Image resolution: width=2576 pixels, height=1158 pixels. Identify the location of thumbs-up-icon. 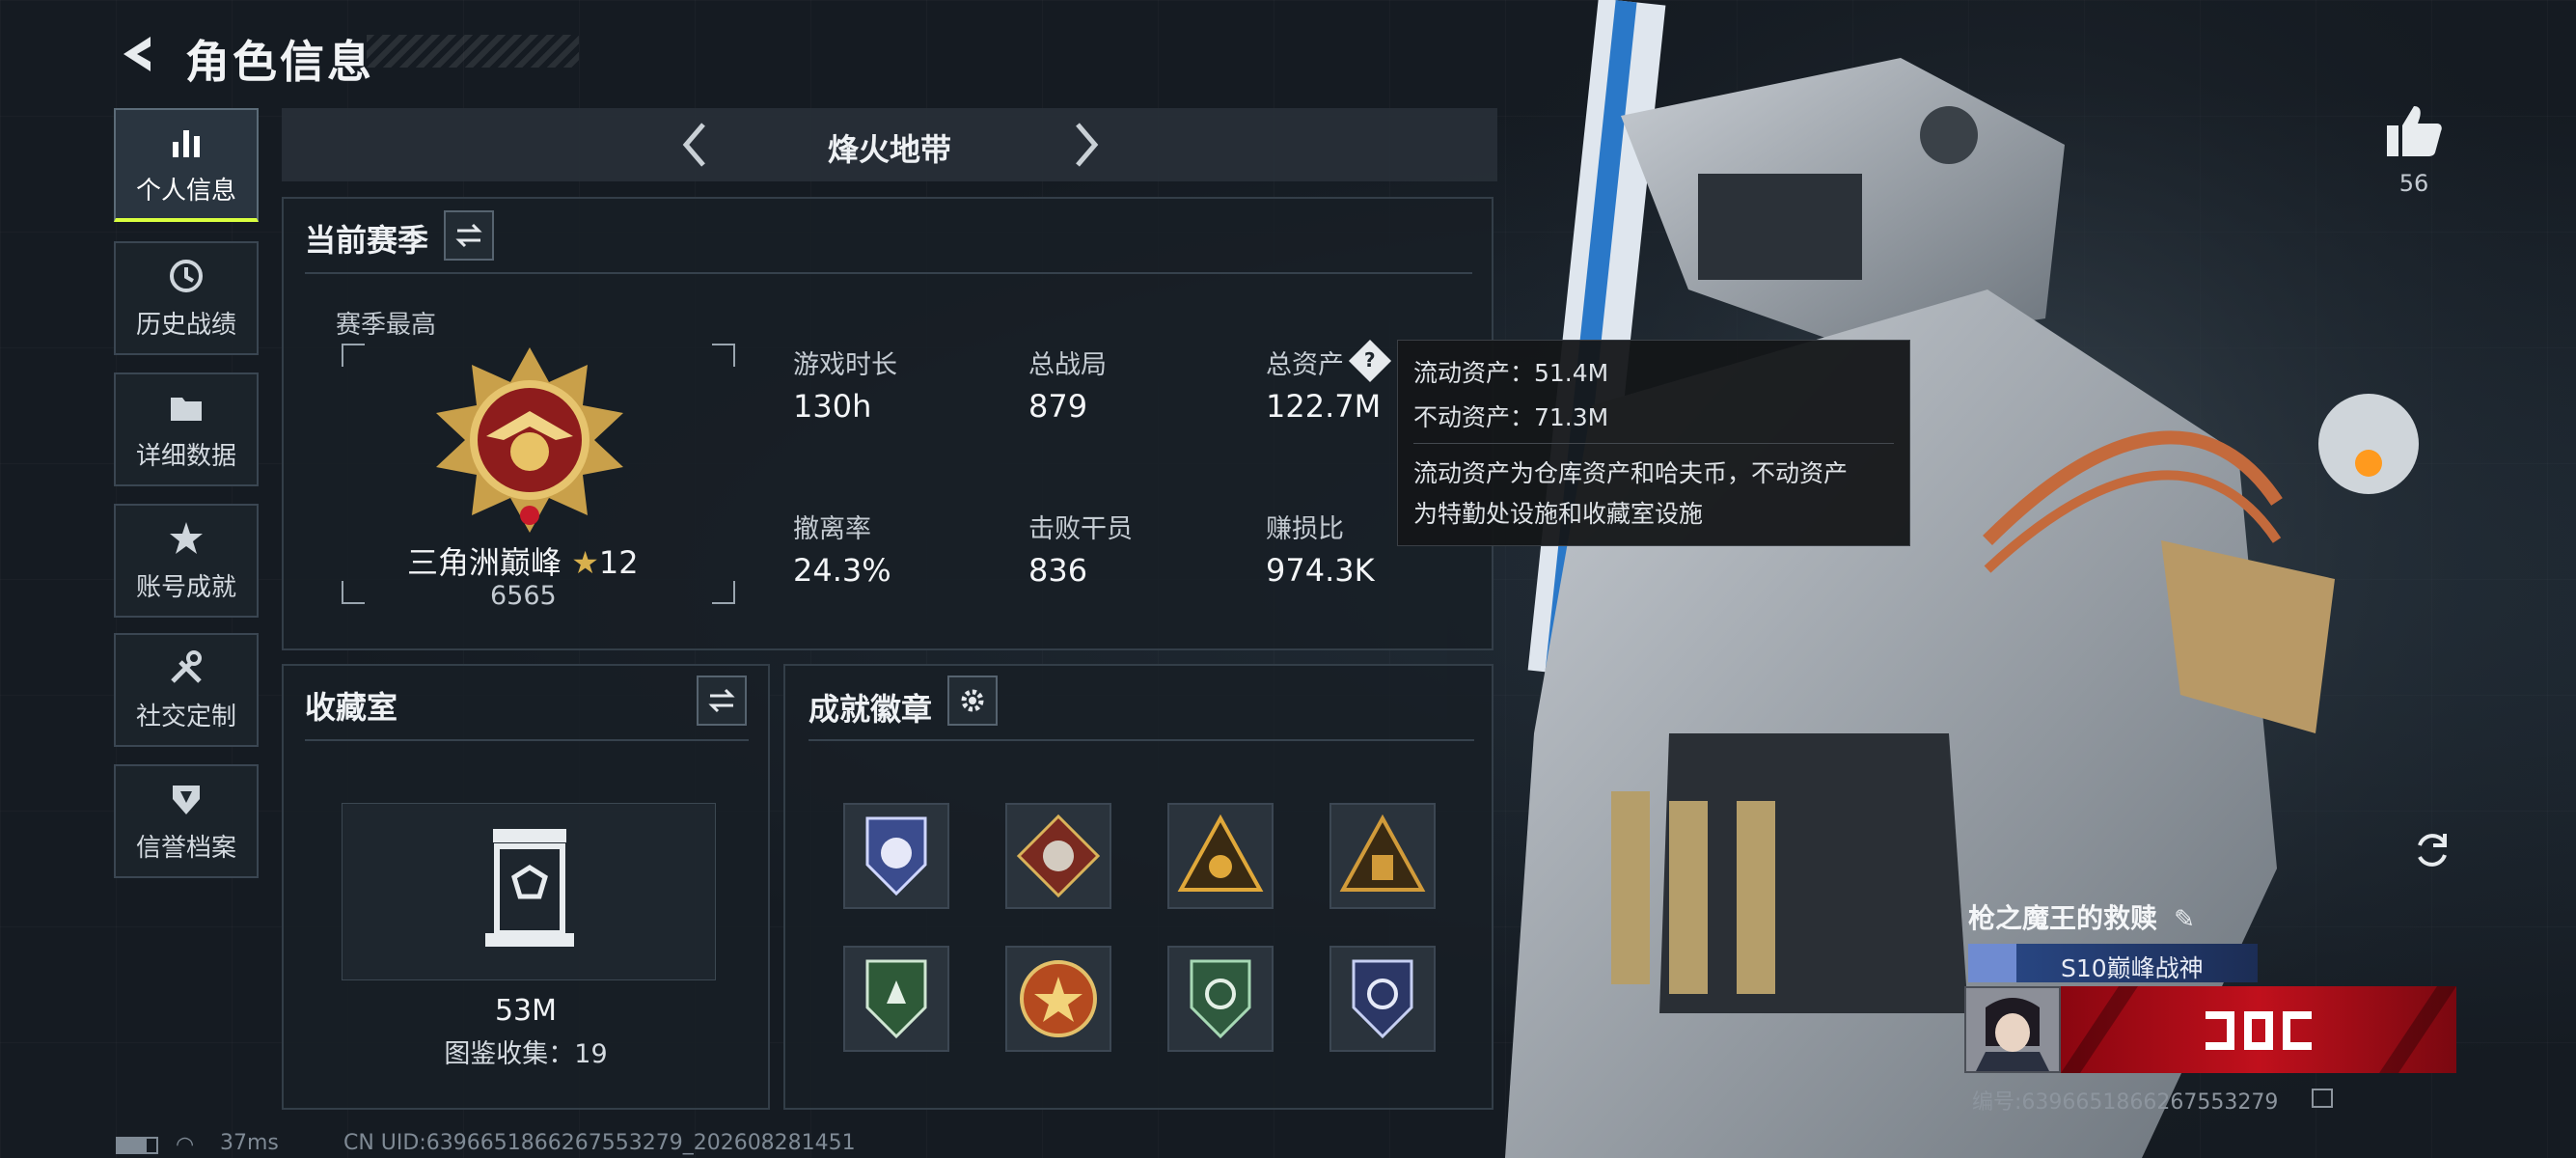
(2415, 131).